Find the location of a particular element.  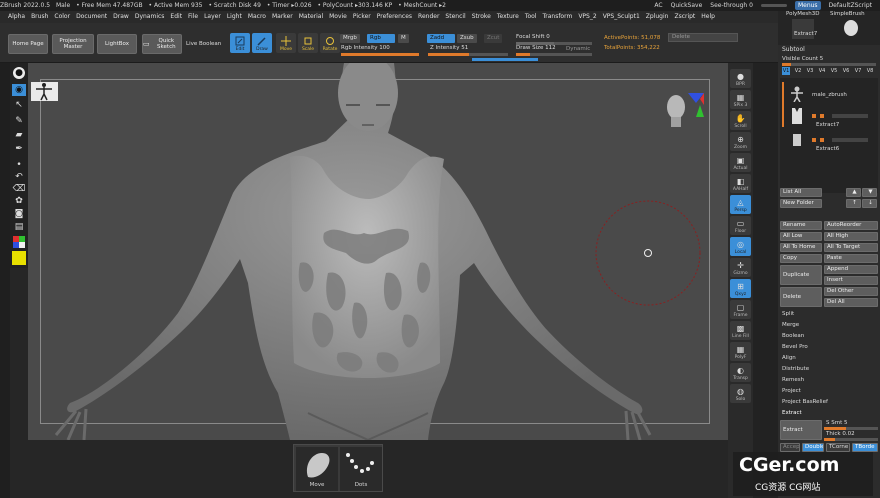

menu-vps-sculpt1: VPS_Sculpt1 is located at coordinates (621, 16).